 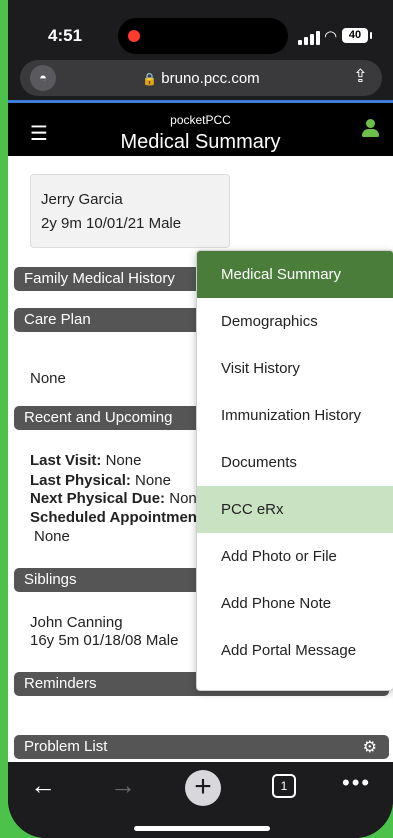 What do you see at coordinates (182, 498) in the screenshot?
I see `next-physical-value: None` at bounding box center [182, 498].